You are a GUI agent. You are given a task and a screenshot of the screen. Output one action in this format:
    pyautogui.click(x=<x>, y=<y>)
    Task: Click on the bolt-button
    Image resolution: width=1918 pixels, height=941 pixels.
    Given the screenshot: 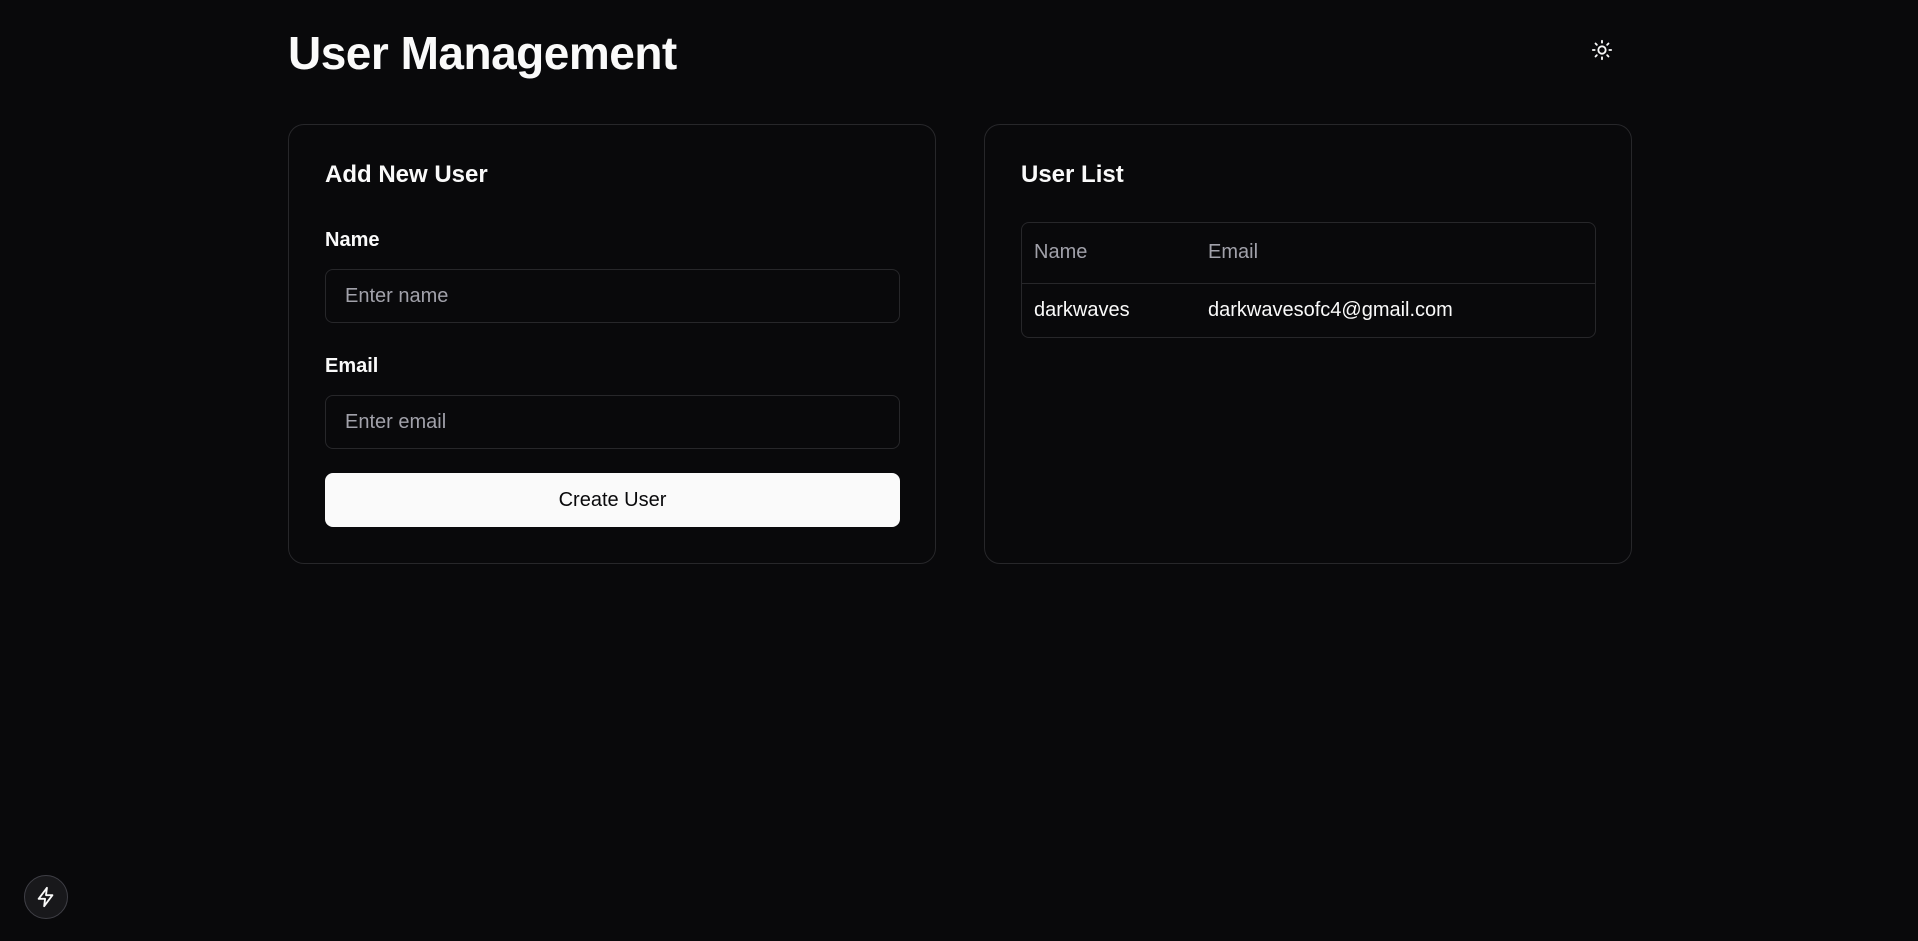 What is the action you would take?
    pyautogui.click(x=46, y=897)
    